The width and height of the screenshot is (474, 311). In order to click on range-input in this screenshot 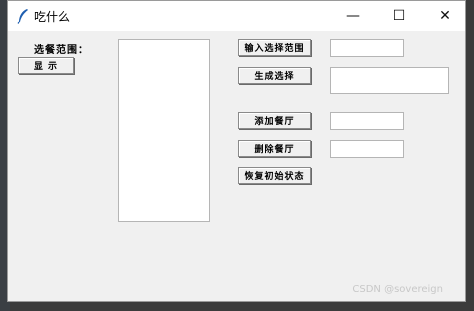, I will do `click(367, 48)`.